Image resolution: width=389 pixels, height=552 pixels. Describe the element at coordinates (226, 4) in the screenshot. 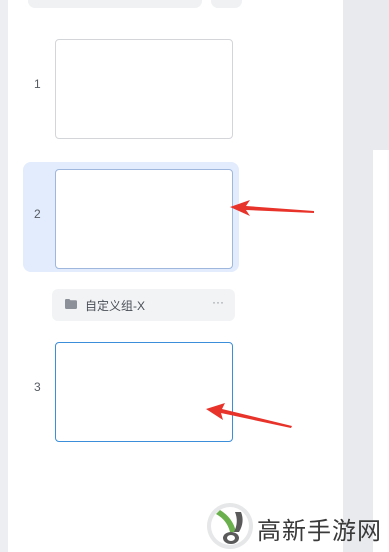

I see `top-toolbar-button` at that location.